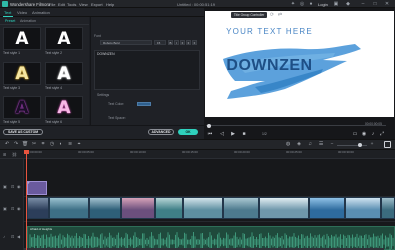 This screenshot has height=250, width=395. Describe the element at coordinates (332, 145) in the screenshot. I see `zoom-out-icon: −` at that location.